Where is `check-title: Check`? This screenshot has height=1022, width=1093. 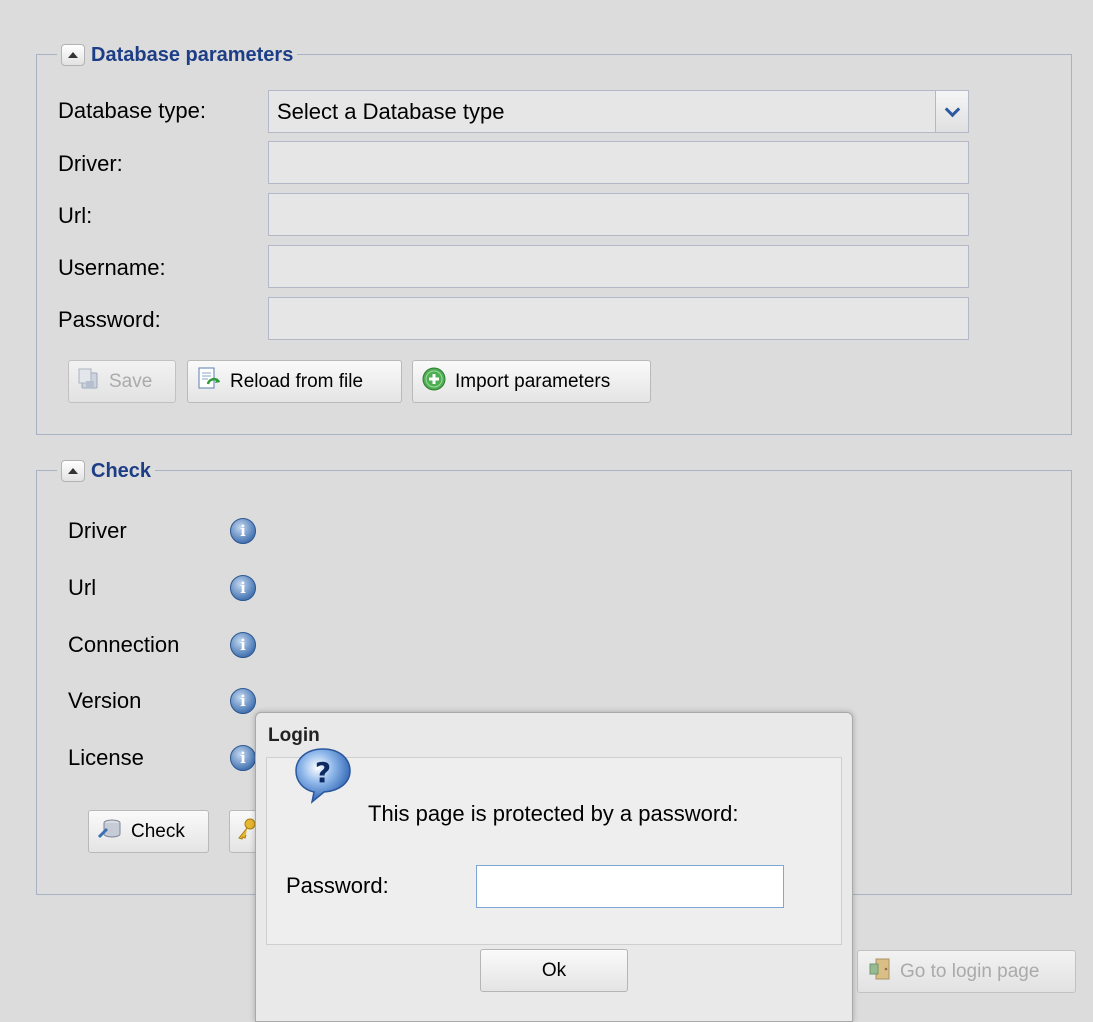
check-title: Check is located at coordinates (121, 470).